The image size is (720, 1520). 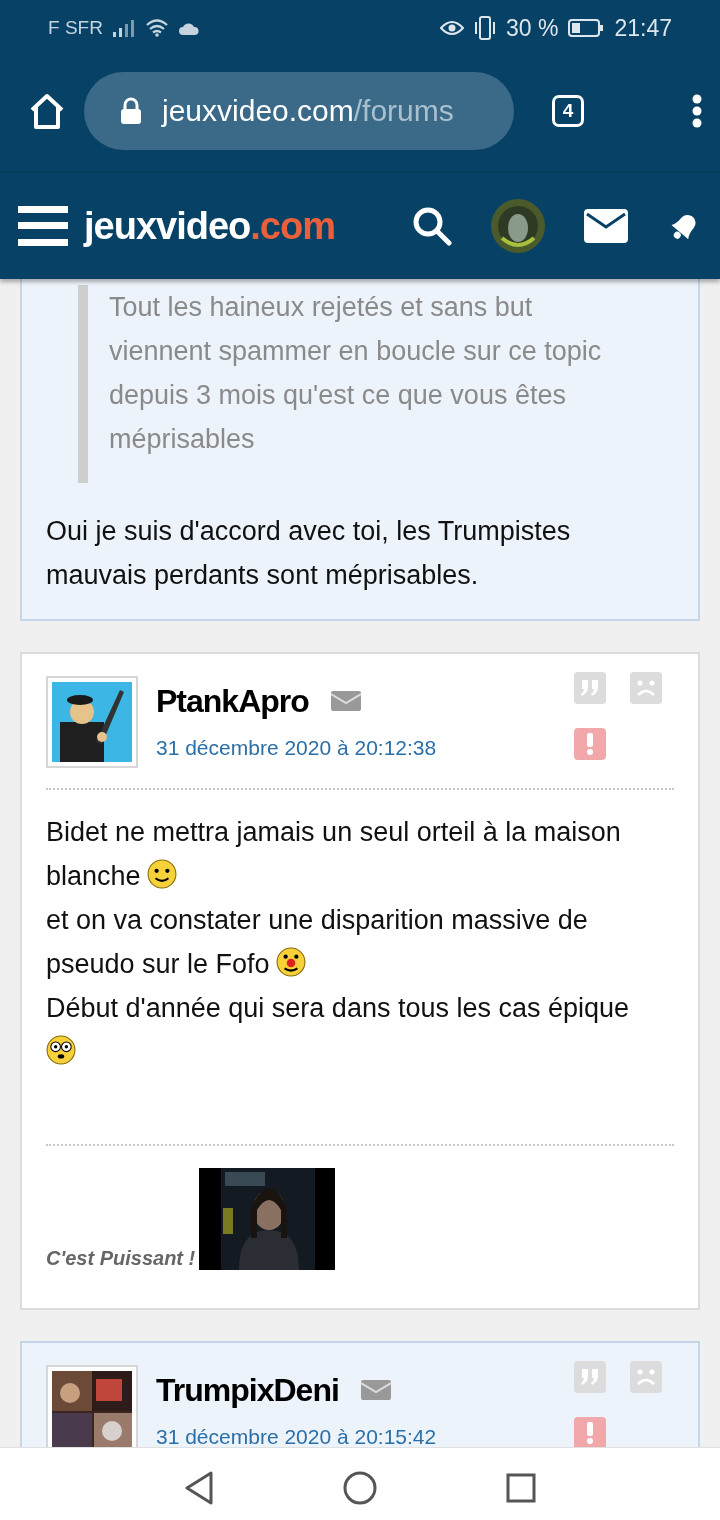 I want to click on tab-count-button: 4, so click(x=568, y=111).